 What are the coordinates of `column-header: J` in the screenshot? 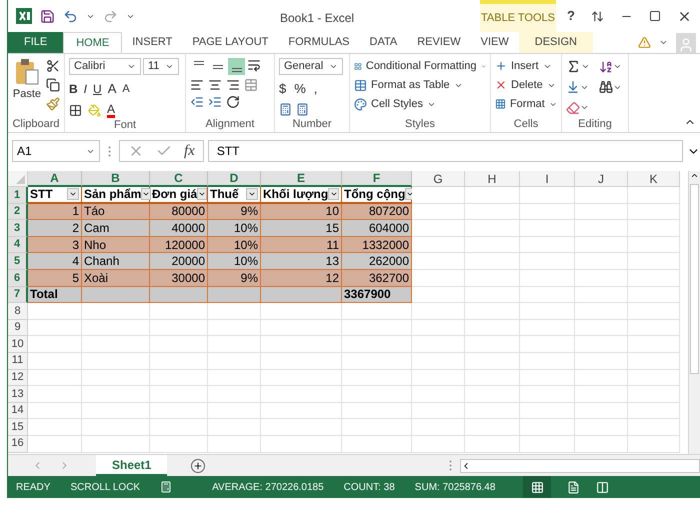 It's located at (601, 179).